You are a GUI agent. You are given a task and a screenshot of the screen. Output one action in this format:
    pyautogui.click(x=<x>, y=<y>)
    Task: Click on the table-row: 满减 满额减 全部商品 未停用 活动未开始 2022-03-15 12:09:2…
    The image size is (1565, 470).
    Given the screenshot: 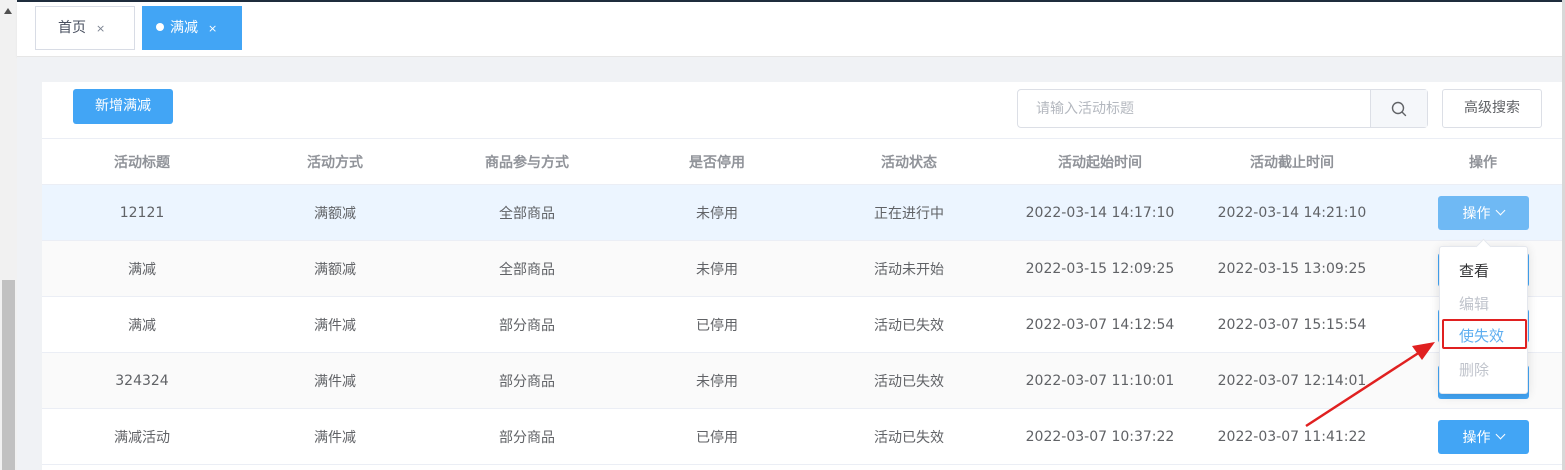 What is the action you would take?
    pyautogui.click(x=803, y=269)
    